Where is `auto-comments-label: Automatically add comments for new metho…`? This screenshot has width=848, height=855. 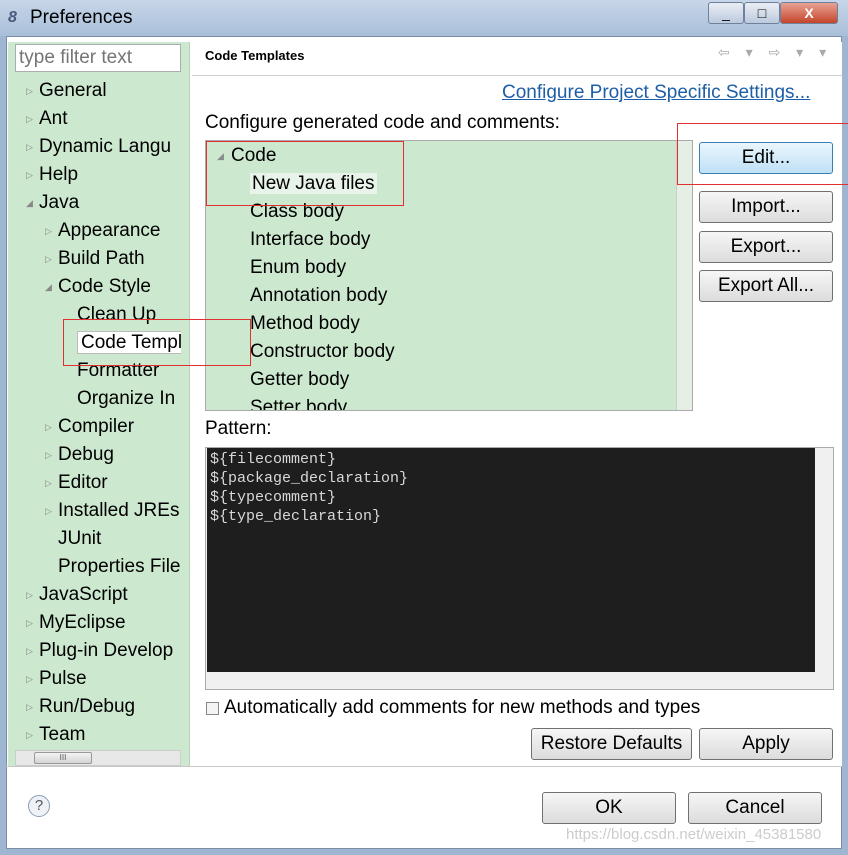 auto-comments-label: Automatically add comments for new metho… is located at coordinates (462, 708).